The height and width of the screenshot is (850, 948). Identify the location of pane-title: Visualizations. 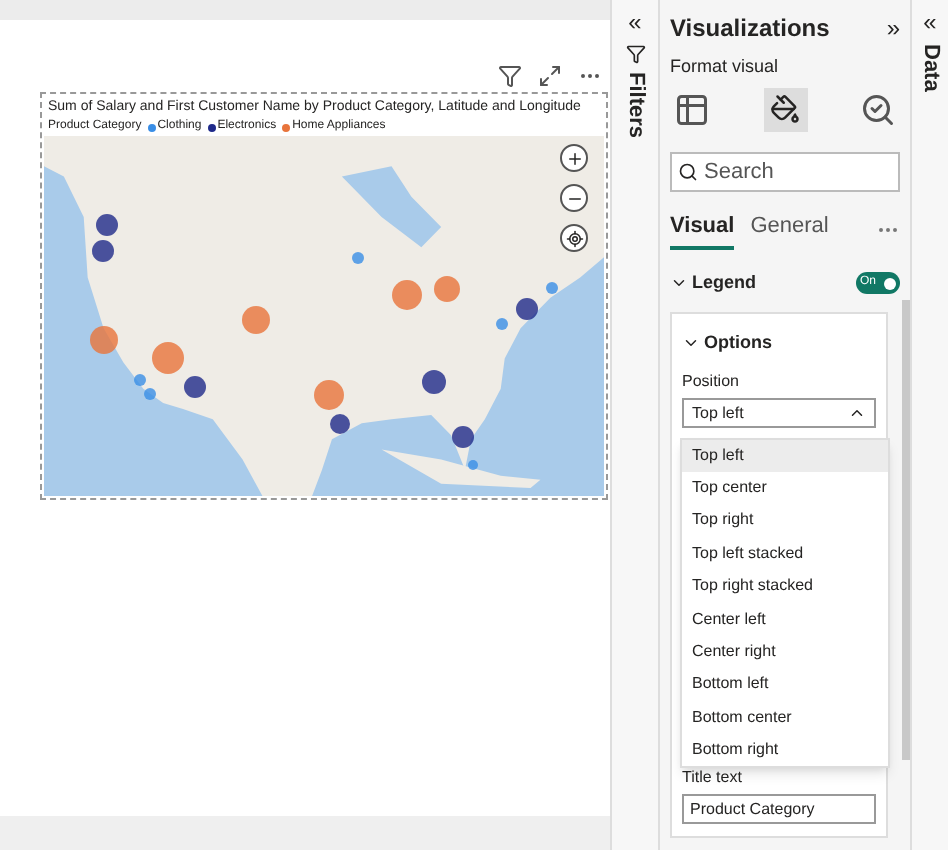
(750, 29).